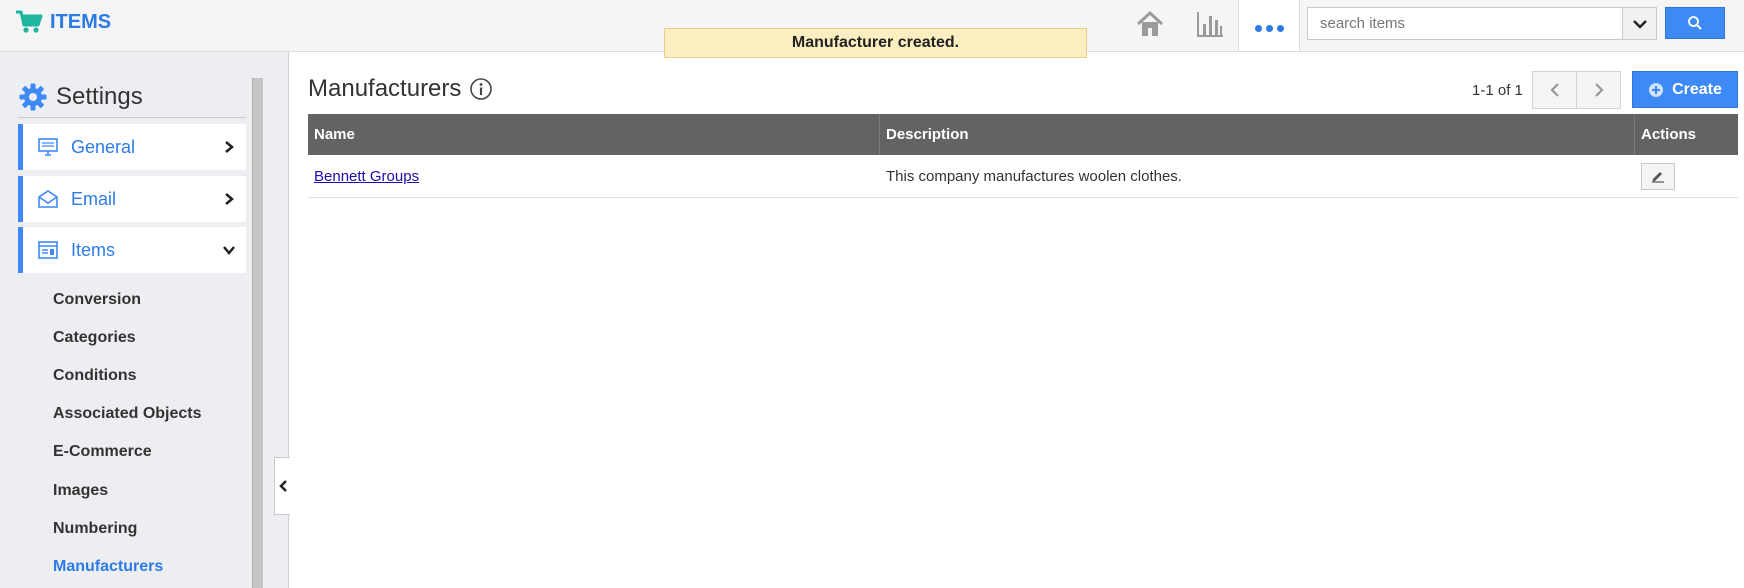 The width and height of the screenshot is (1744, 588). I want to click on sidebar-subitem-conversion: Conversion, so click(97, 300).